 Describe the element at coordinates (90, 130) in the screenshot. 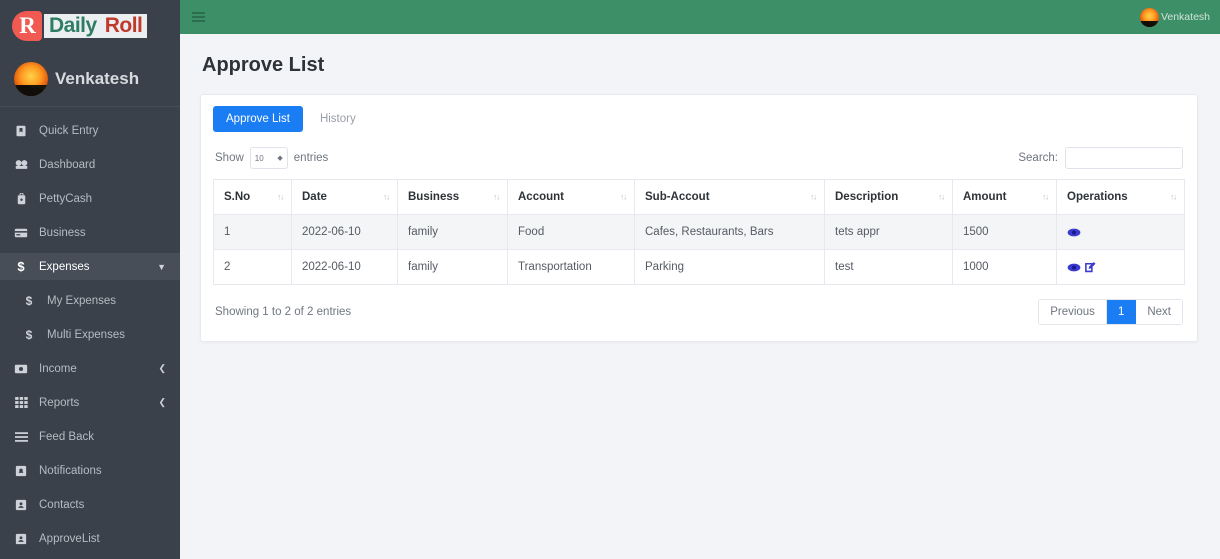

I see `sidebar-item-quick-entry: Quick Entry` at that location.